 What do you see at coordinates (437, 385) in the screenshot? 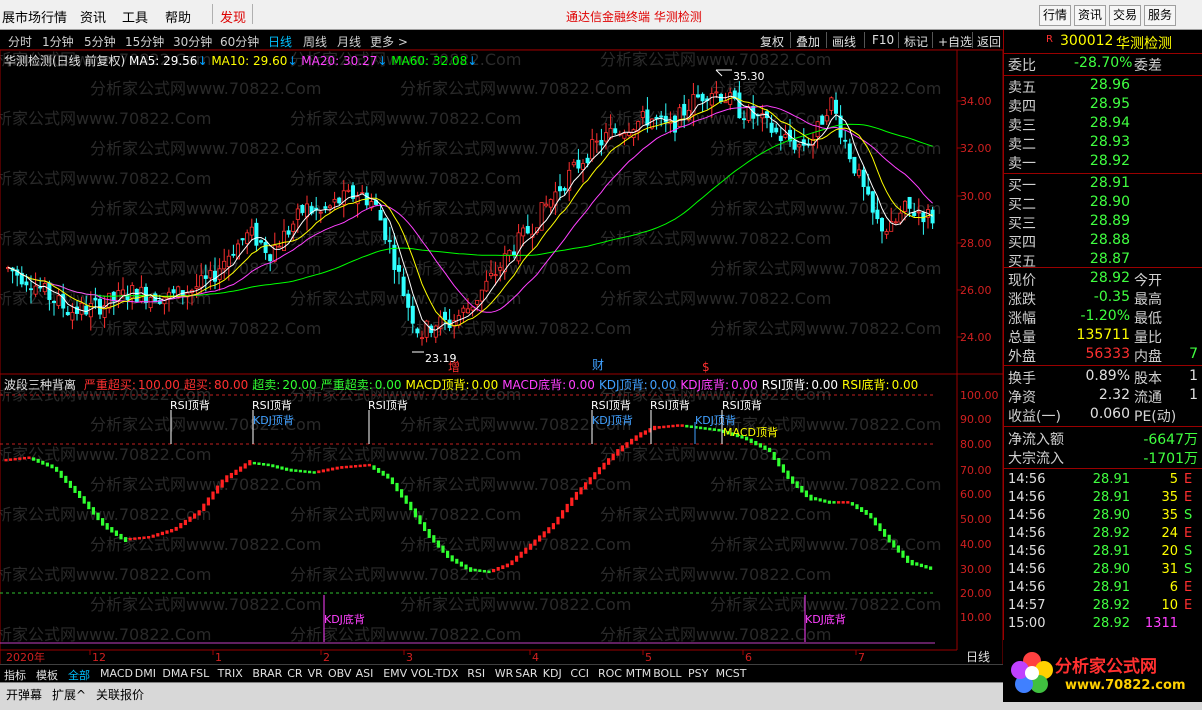
I see `indicator-param-label: MACD顶背:` at bounding box center [437, 385].